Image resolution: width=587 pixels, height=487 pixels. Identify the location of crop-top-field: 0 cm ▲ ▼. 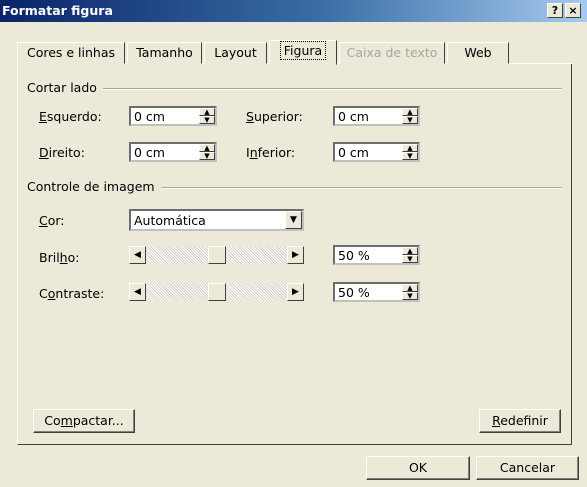
(376, 116).